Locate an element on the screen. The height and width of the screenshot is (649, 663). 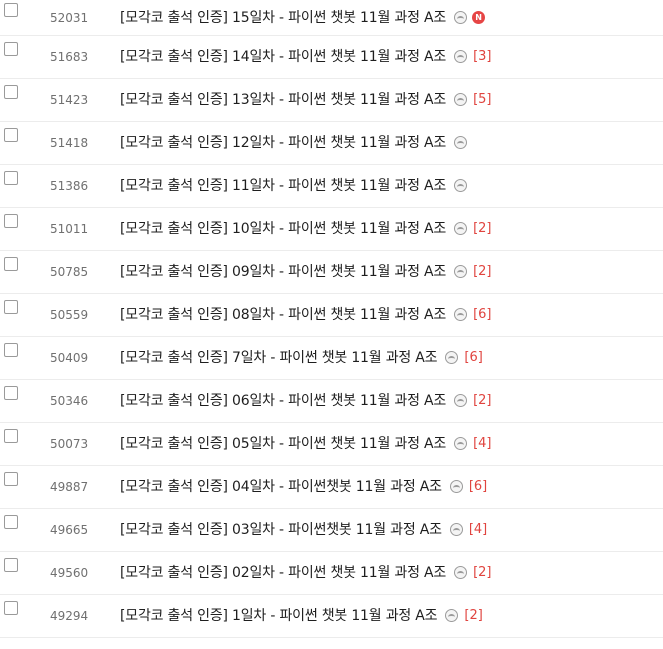
post-number: 50559 is located at coordinates (69, 315).